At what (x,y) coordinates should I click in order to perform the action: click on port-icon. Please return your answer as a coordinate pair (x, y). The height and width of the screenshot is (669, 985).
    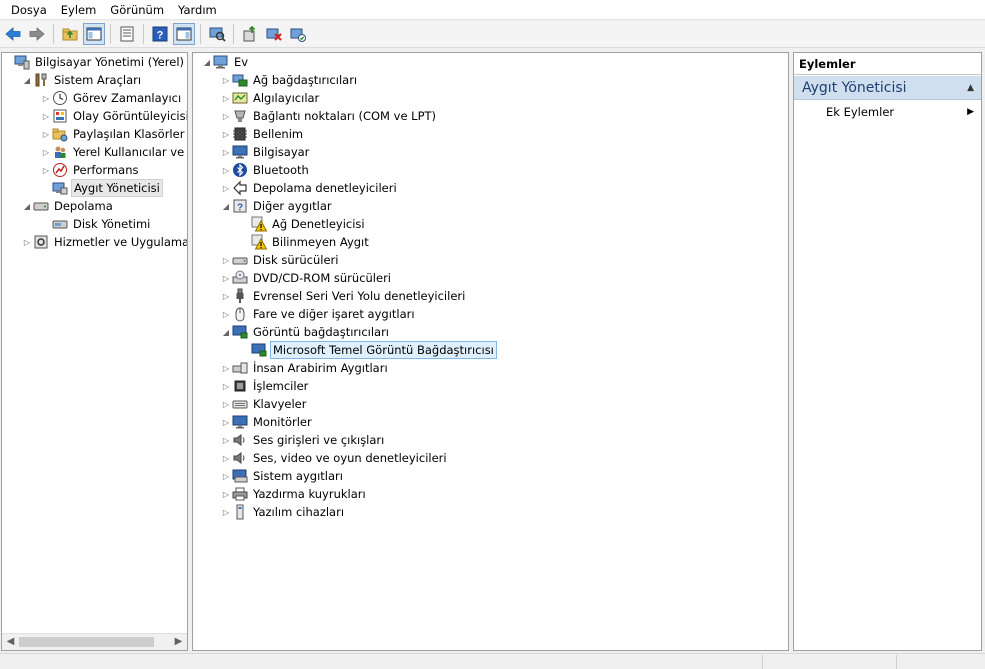
    Looking at the image, I should click on (240, 116).